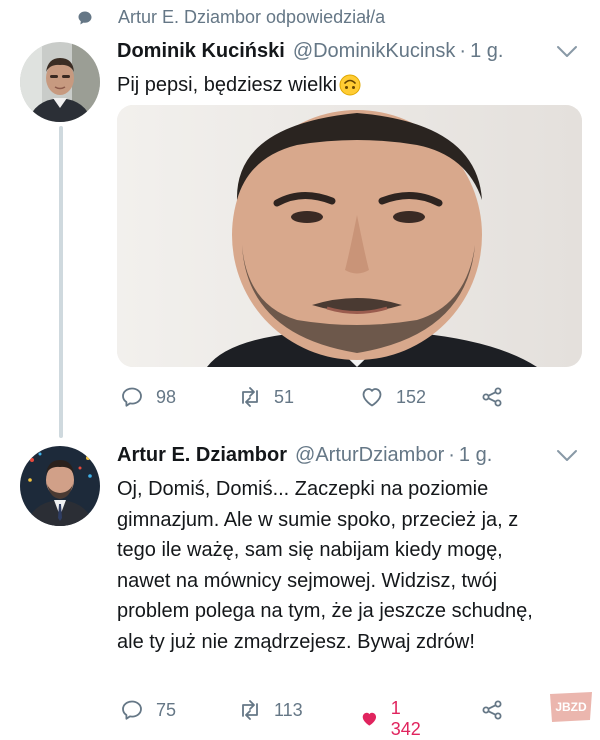  What do you see at coordinates (405, 718) in the screenshot?
I see `like-count: 1 342` at bounding box center [405, 718].